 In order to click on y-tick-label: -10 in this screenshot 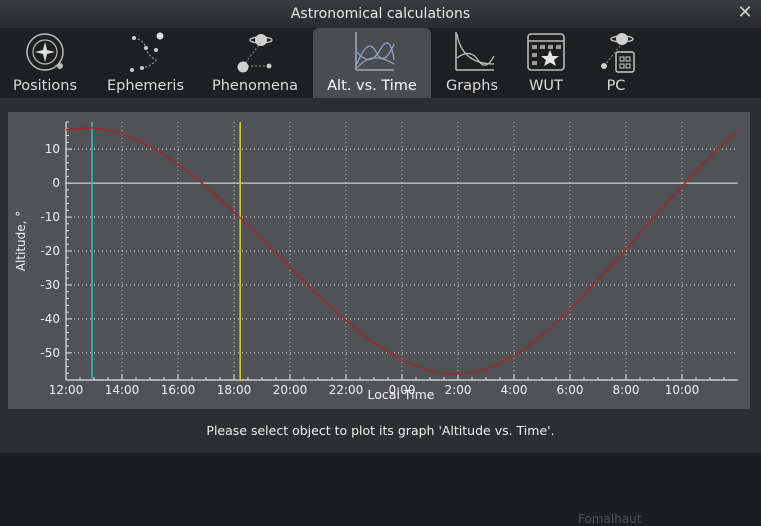, I will do `click(50, 217)`.